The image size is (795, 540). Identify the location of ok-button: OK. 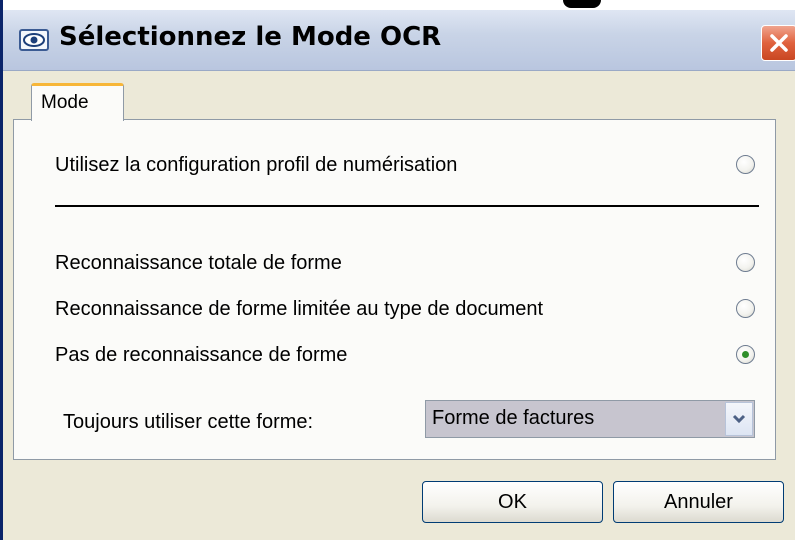
(512, 502).